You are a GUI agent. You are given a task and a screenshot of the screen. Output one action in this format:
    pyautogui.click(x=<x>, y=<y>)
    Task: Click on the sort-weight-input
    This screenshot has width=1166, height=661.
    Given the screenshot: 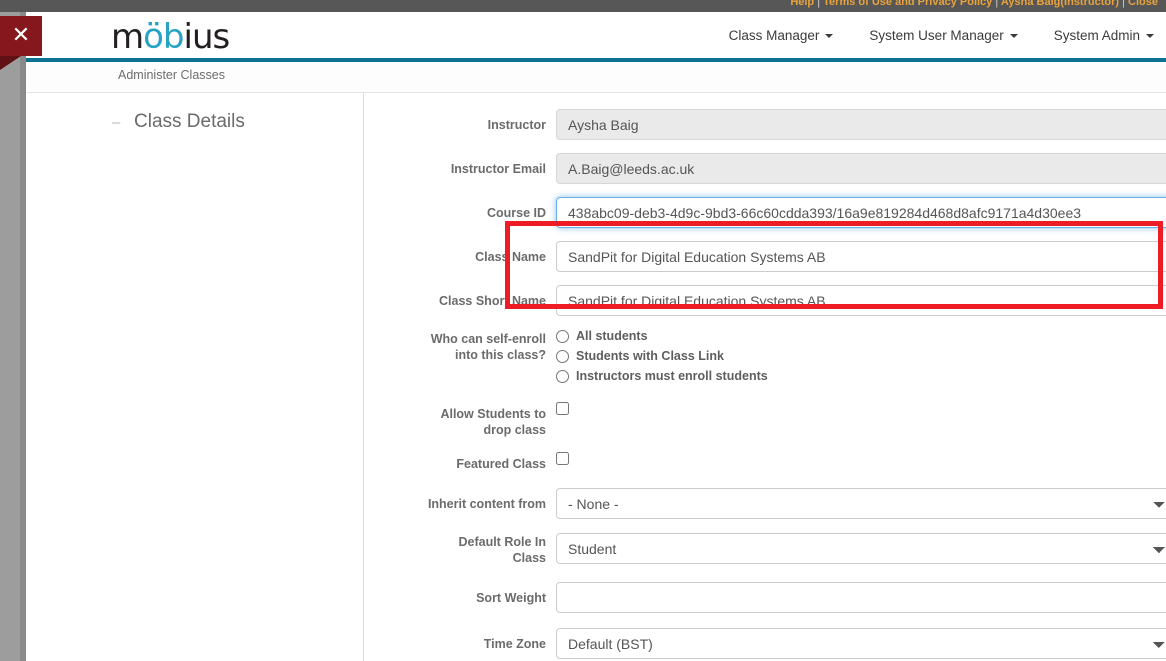 What is the action you would take?
    pyautogui.click(x=861, y=597)
    